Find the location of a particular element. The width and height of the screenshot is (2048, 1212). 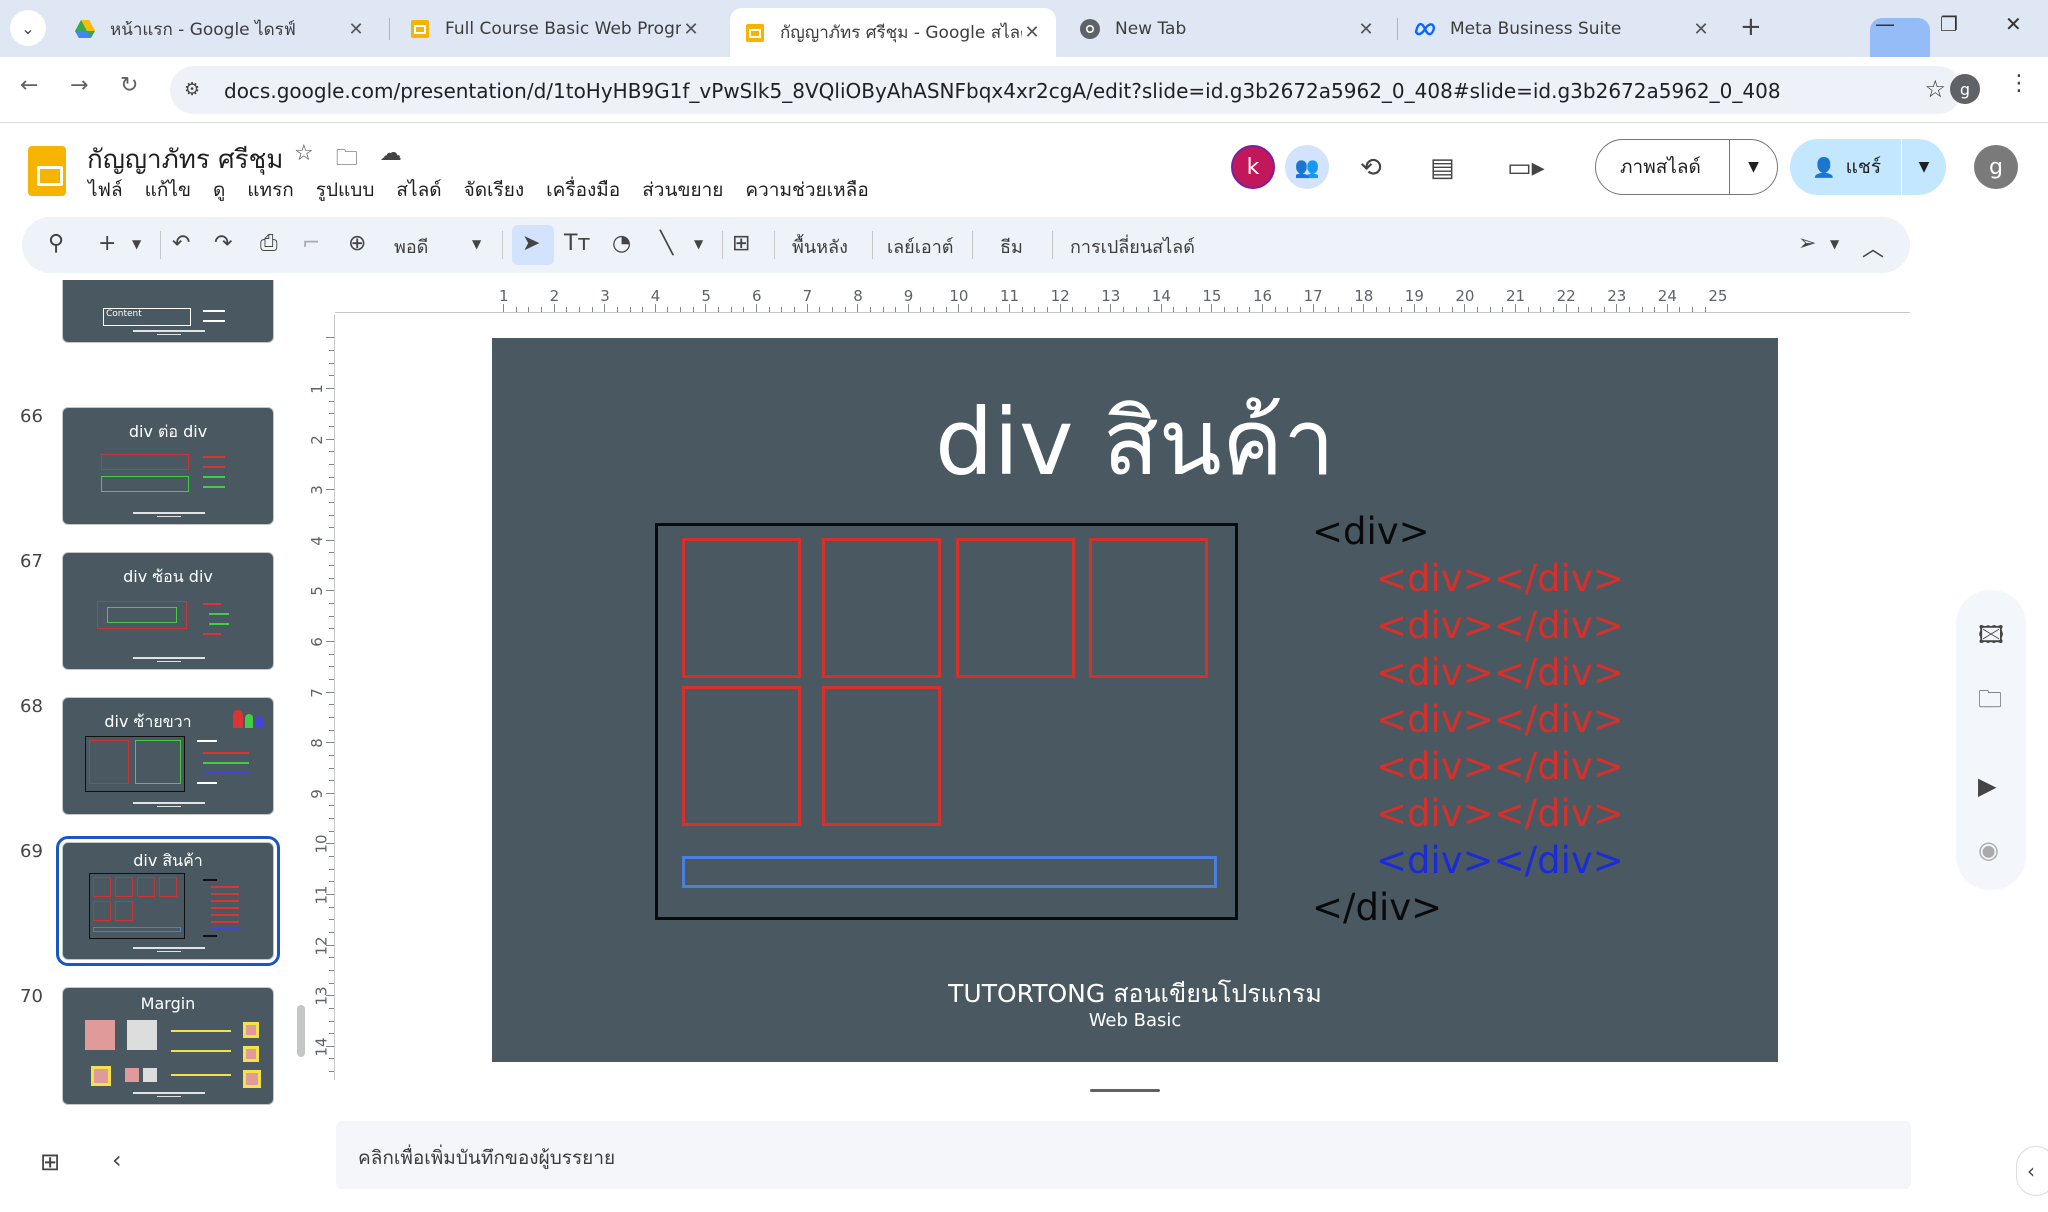

reload-icon: ↻ is located at coordinates (129, 85).